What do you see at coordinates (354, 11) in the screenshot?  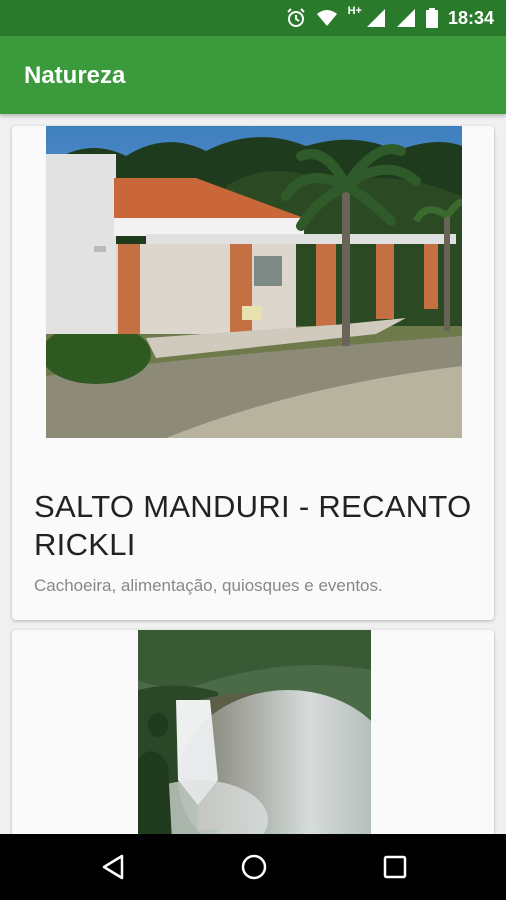 I see `network-type: H+` at bounding box center [354, 11].